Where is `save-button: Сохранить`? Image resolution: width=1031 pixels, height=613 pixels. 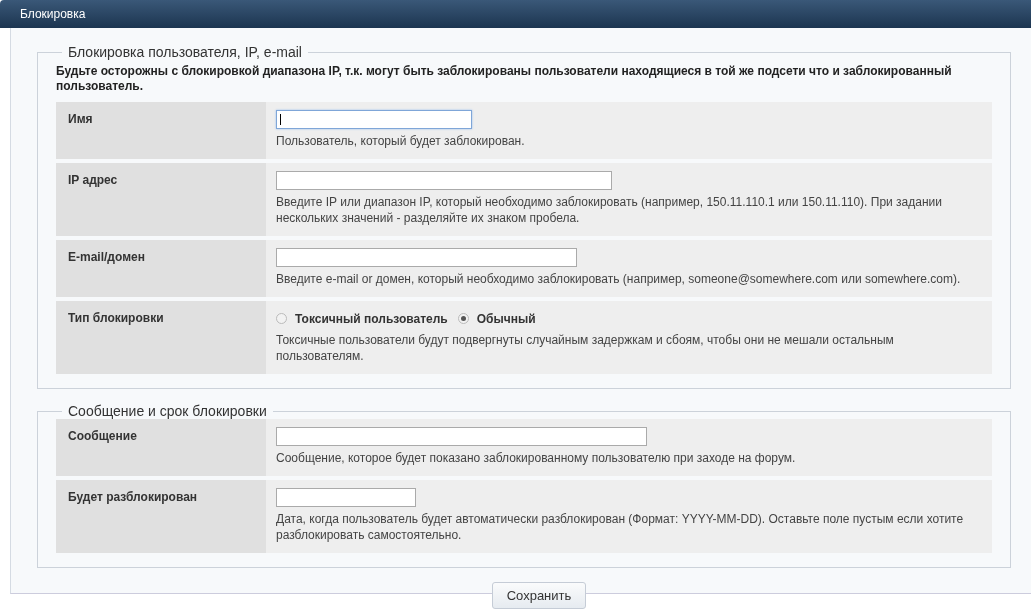
save-button: Сохранить is located at coordinates (539, 595).